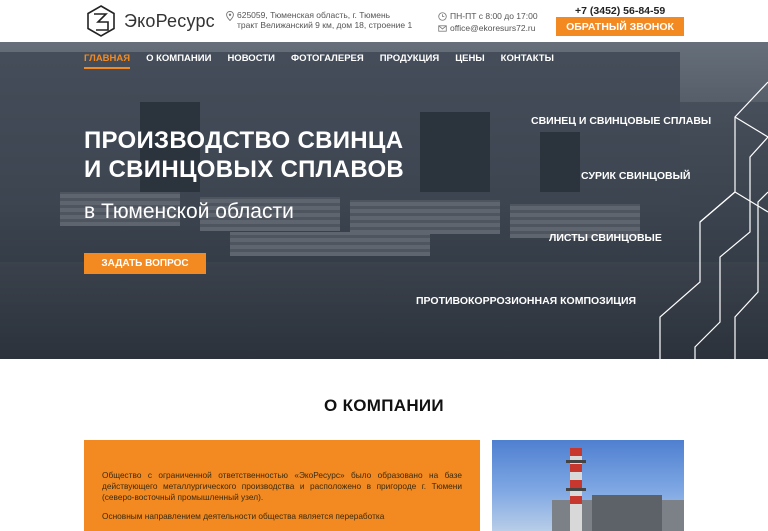 Image resolution: width=768 pixels, height=531 pixels. I want to click on chimney-illustration, so click(618, 489).